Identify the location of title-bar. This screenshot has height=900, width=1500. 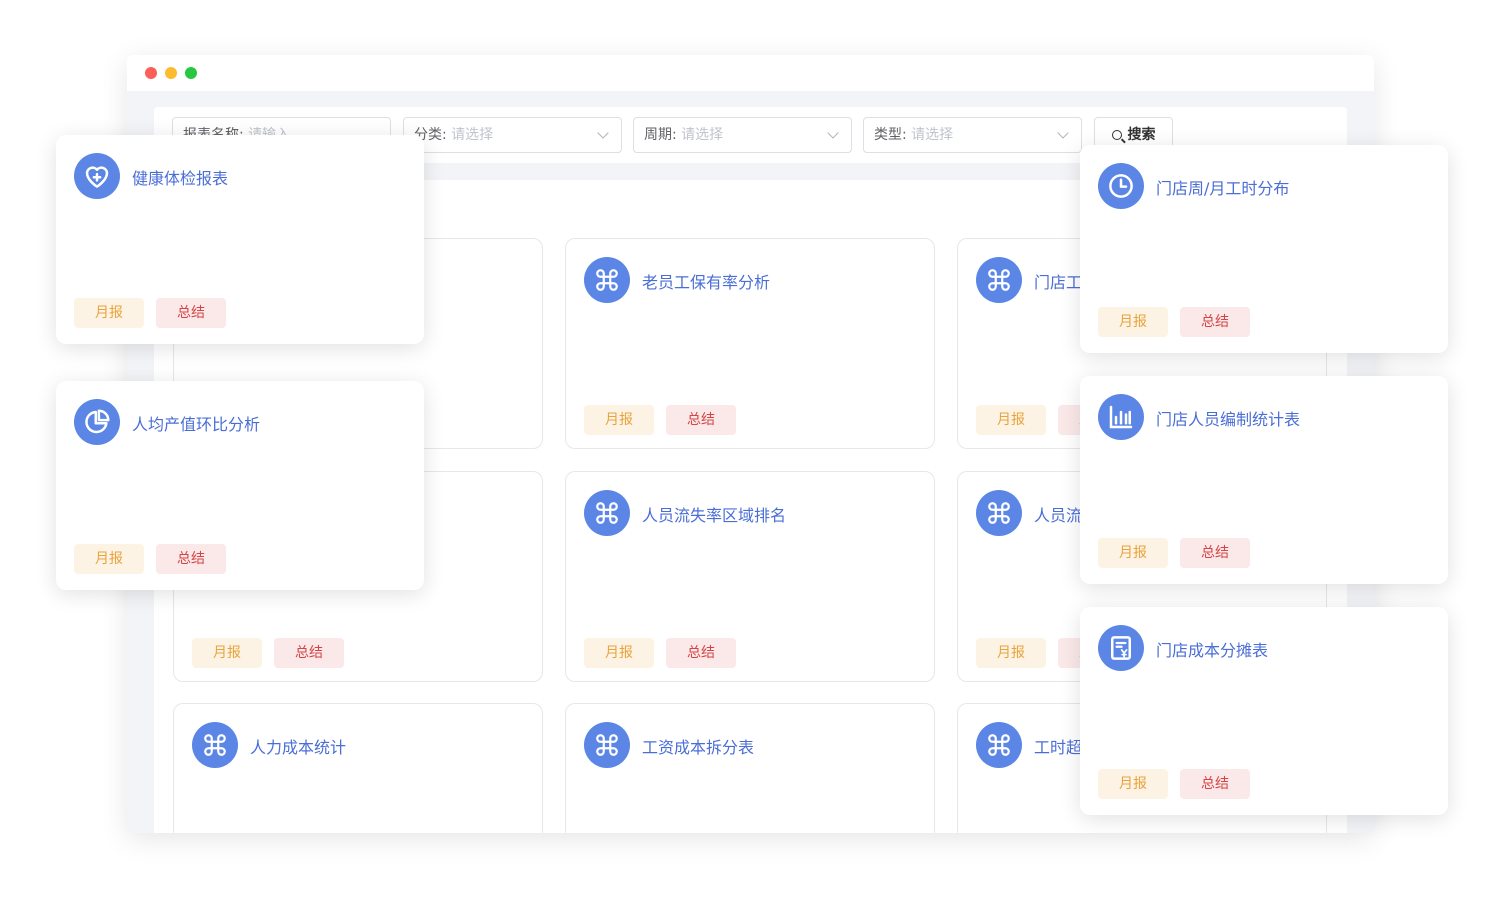
(750, 73).